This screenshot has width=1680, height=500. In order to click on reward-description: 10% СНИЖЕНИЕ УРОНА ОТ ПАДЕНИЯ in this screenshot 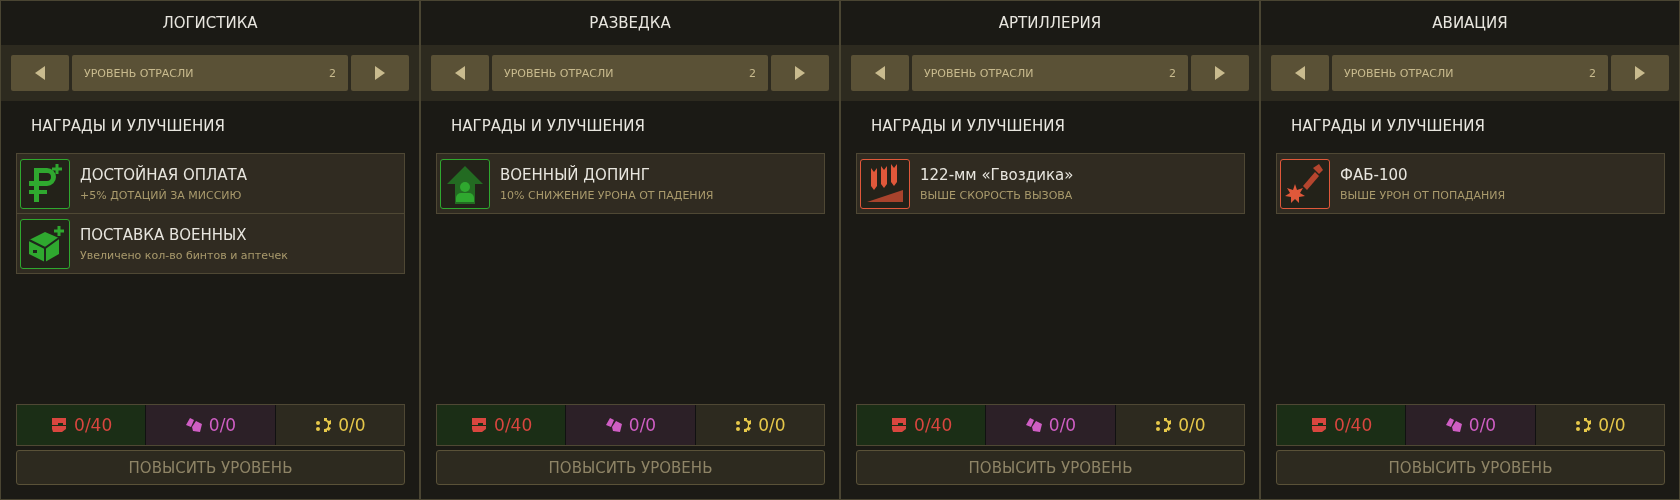, I will do `click(607, 195)`.